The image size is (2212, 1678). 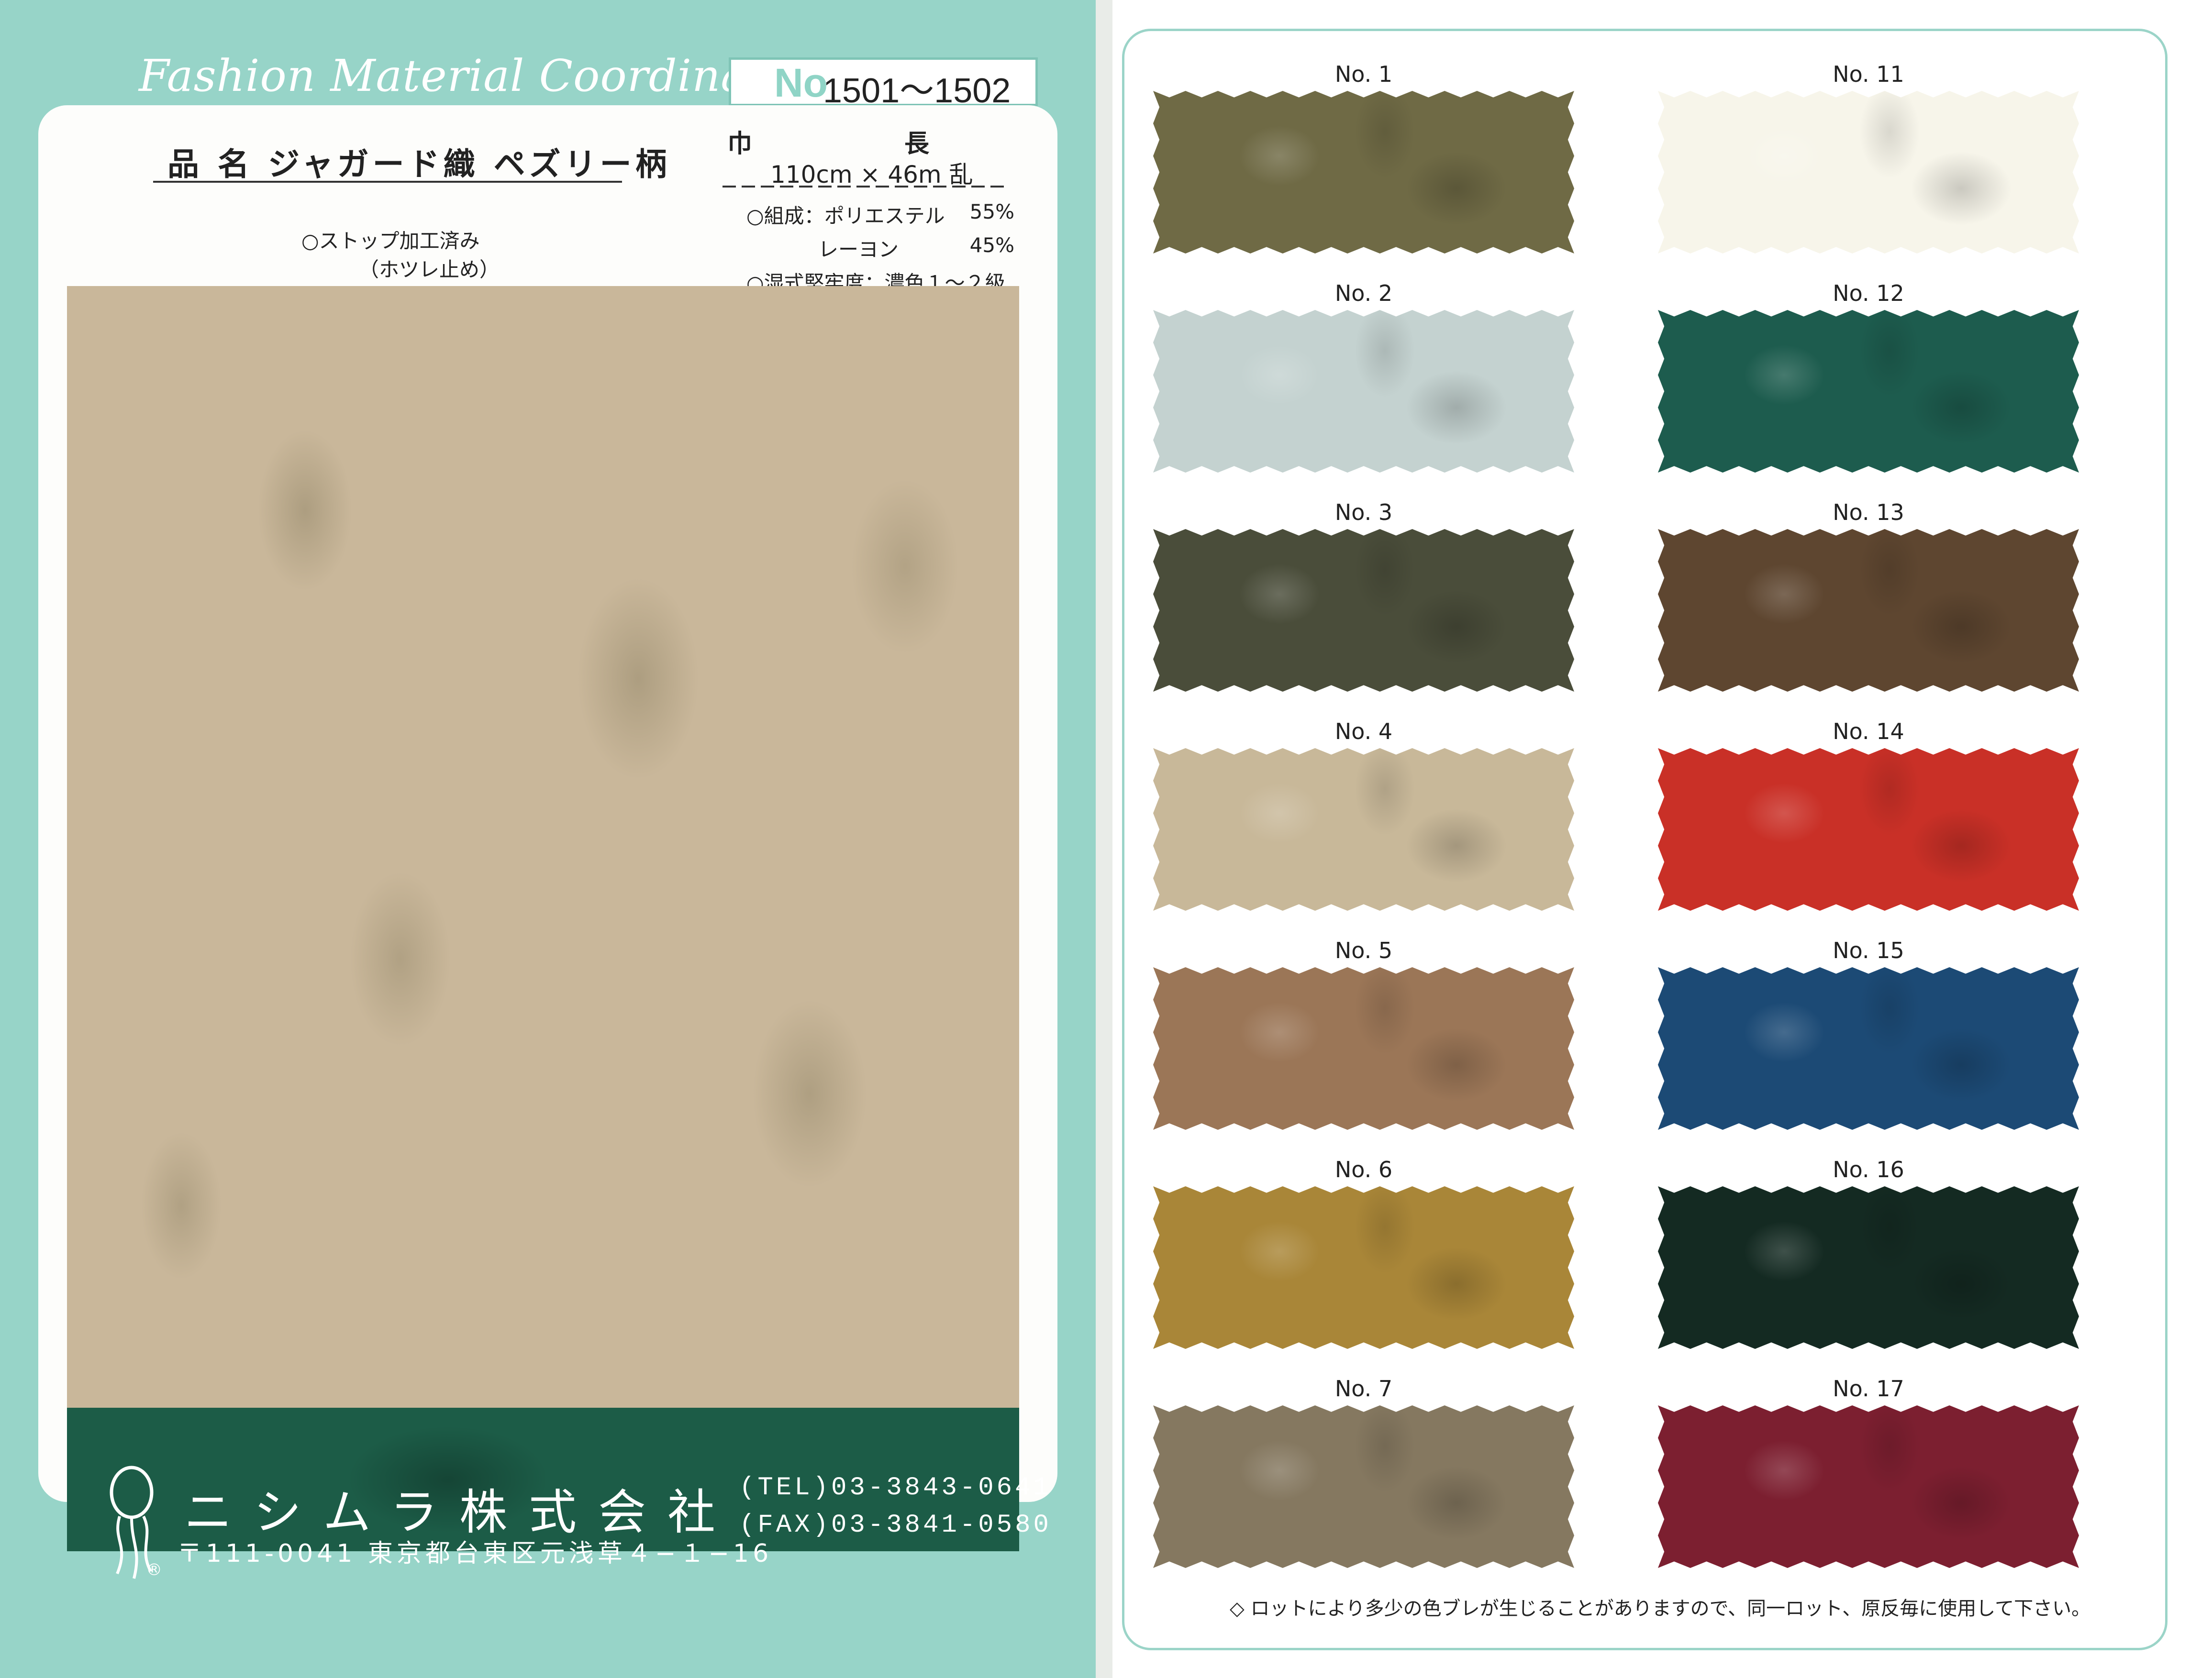 What do you see at coordinates (1363, 1389) in the screenshot?
I see `swatch-label: No. 7` at bounding box center [1363, 1389].